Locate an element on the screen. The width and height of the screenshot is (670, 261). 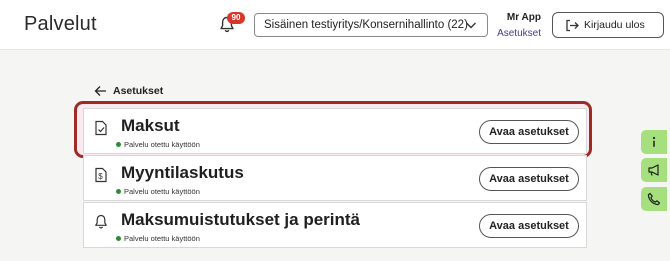
megaphone-icon is located at coordinates (653, 170).